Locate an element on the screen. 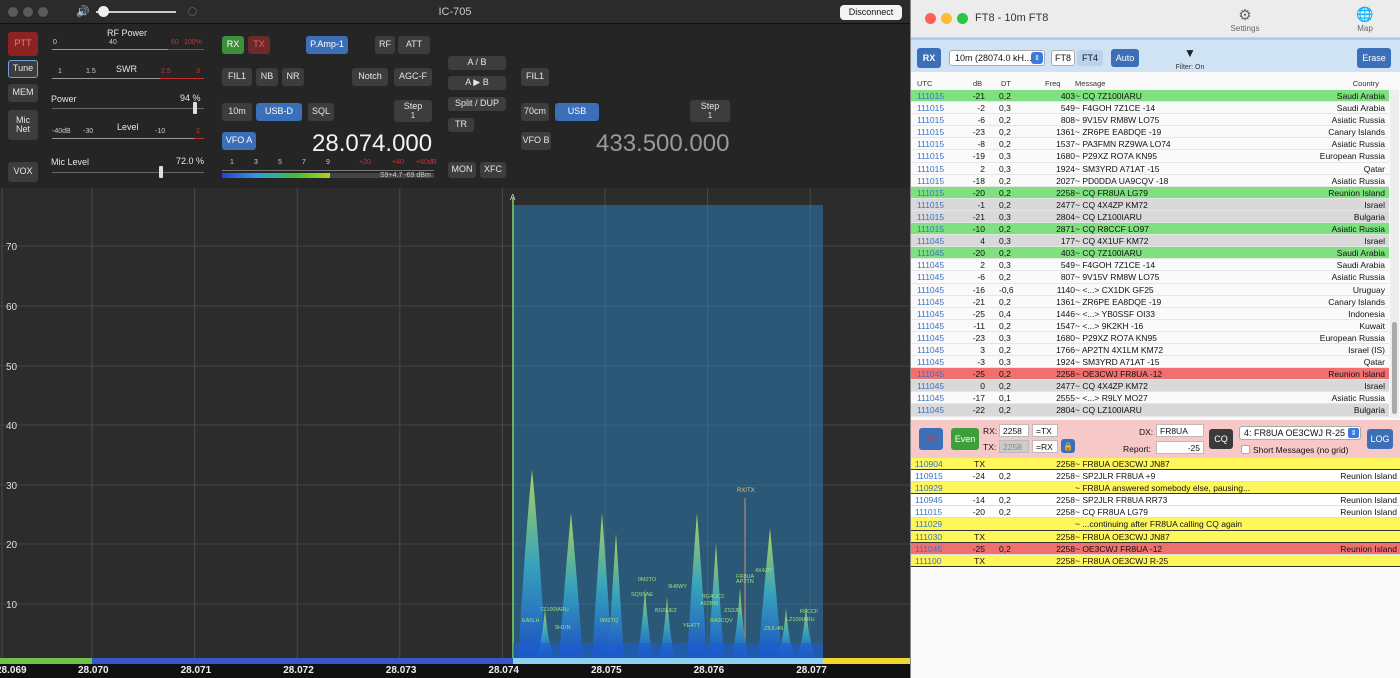 The height and width of the screenshot is (678, 1400). band-select: 10m (28074.0 kH... ⇕ is located at coordinates (997, 58).